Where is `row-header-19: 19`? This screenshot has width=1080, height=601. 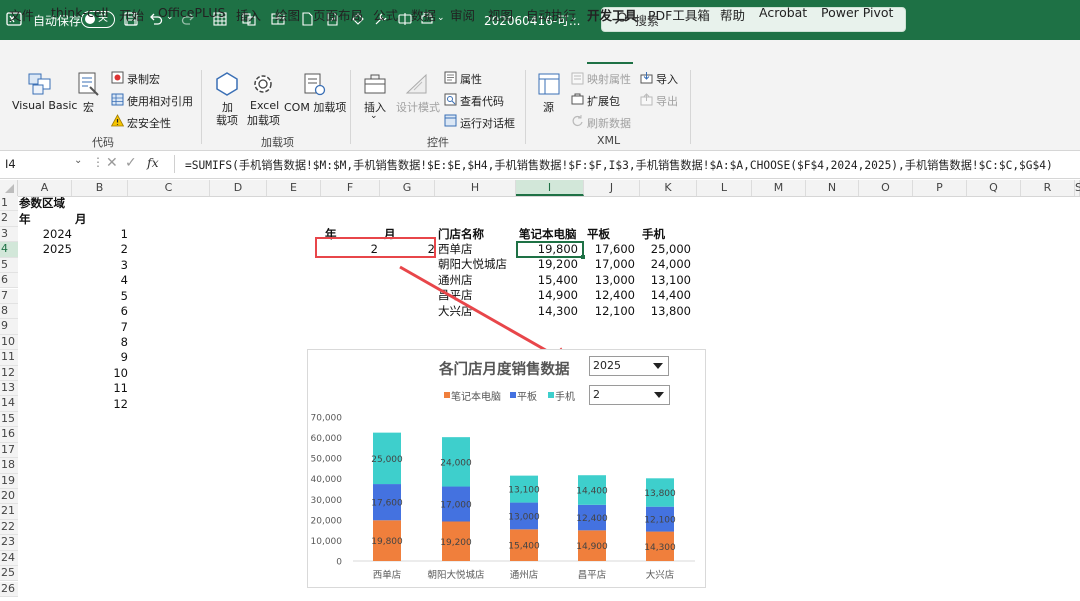 row-header-19: 19 is located at coordinates (9, 481).